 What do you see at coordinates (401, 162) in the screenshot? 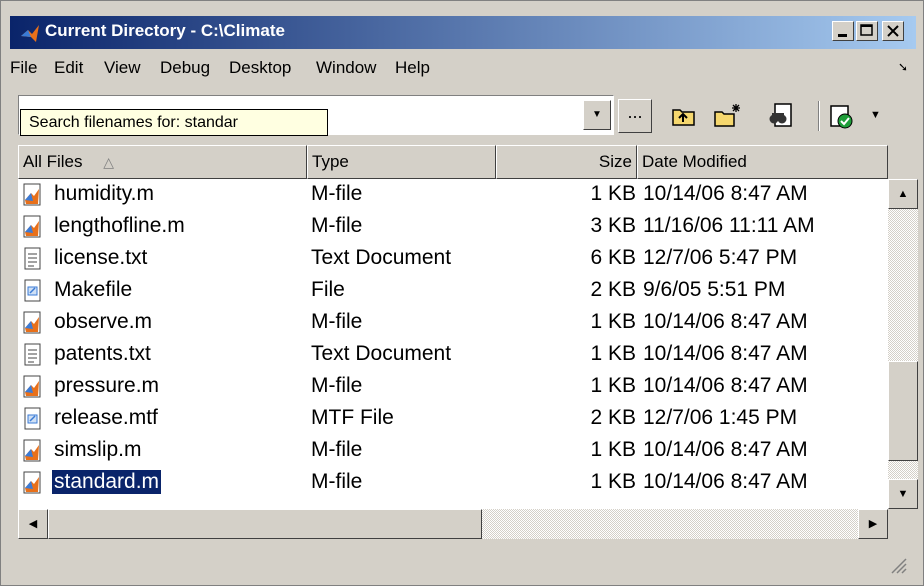
I see `column-header-type: Type` at bounding box center [401, 162].